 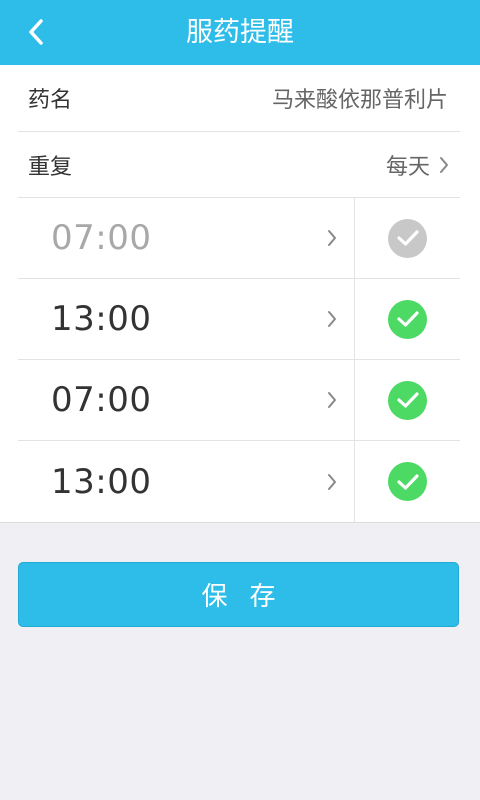 What do you see at coordinates (359, 100) in the screenshot?
I see `drug-name-value: 马来酸依那普利片` at bounding box center [359, 100].